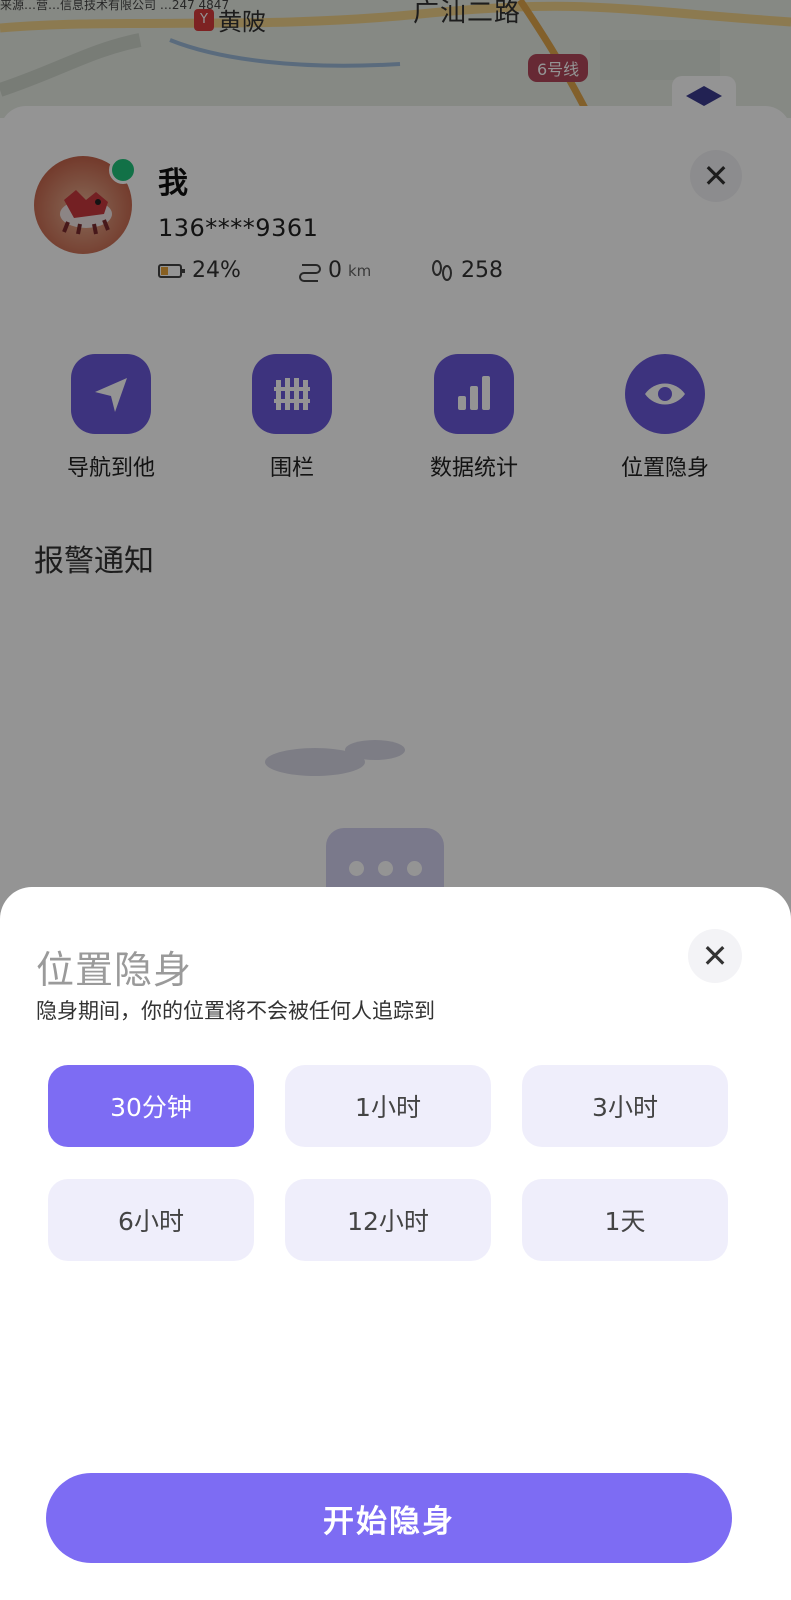 The width and height of the screenshot is (791, 1600). I want to click on duration-options: 30分钟 1小时 3小时 6小时 12小时 1天, so click(393, 1163).